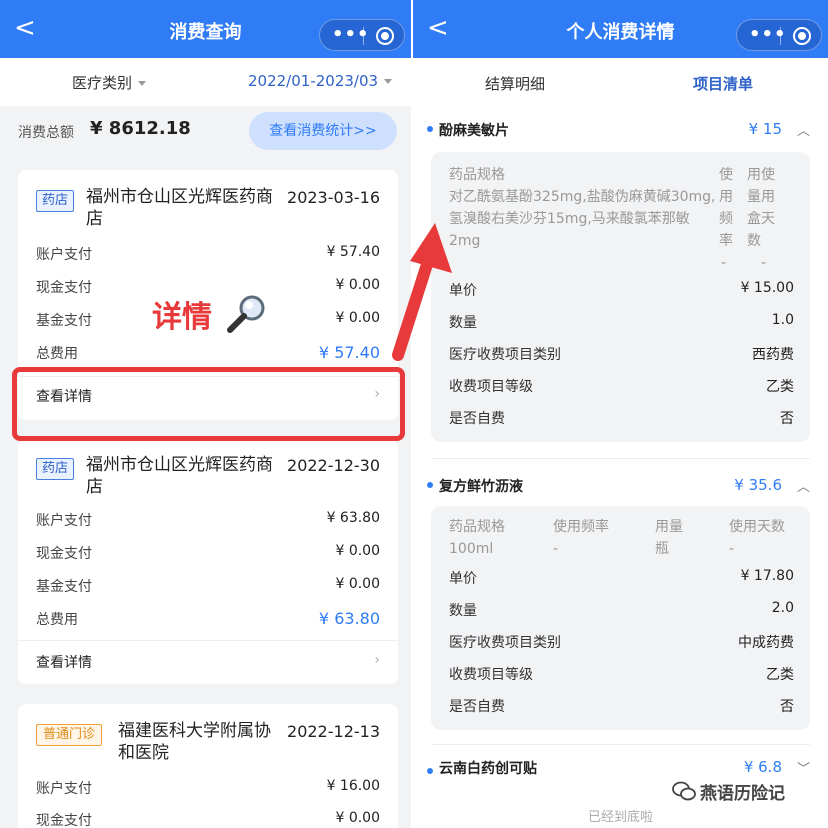 The width and height of the screenshot is (828, 828). Describe the element at coordinates (782, 320) in the screenshot. I see `row-value: 1.0` at that location.